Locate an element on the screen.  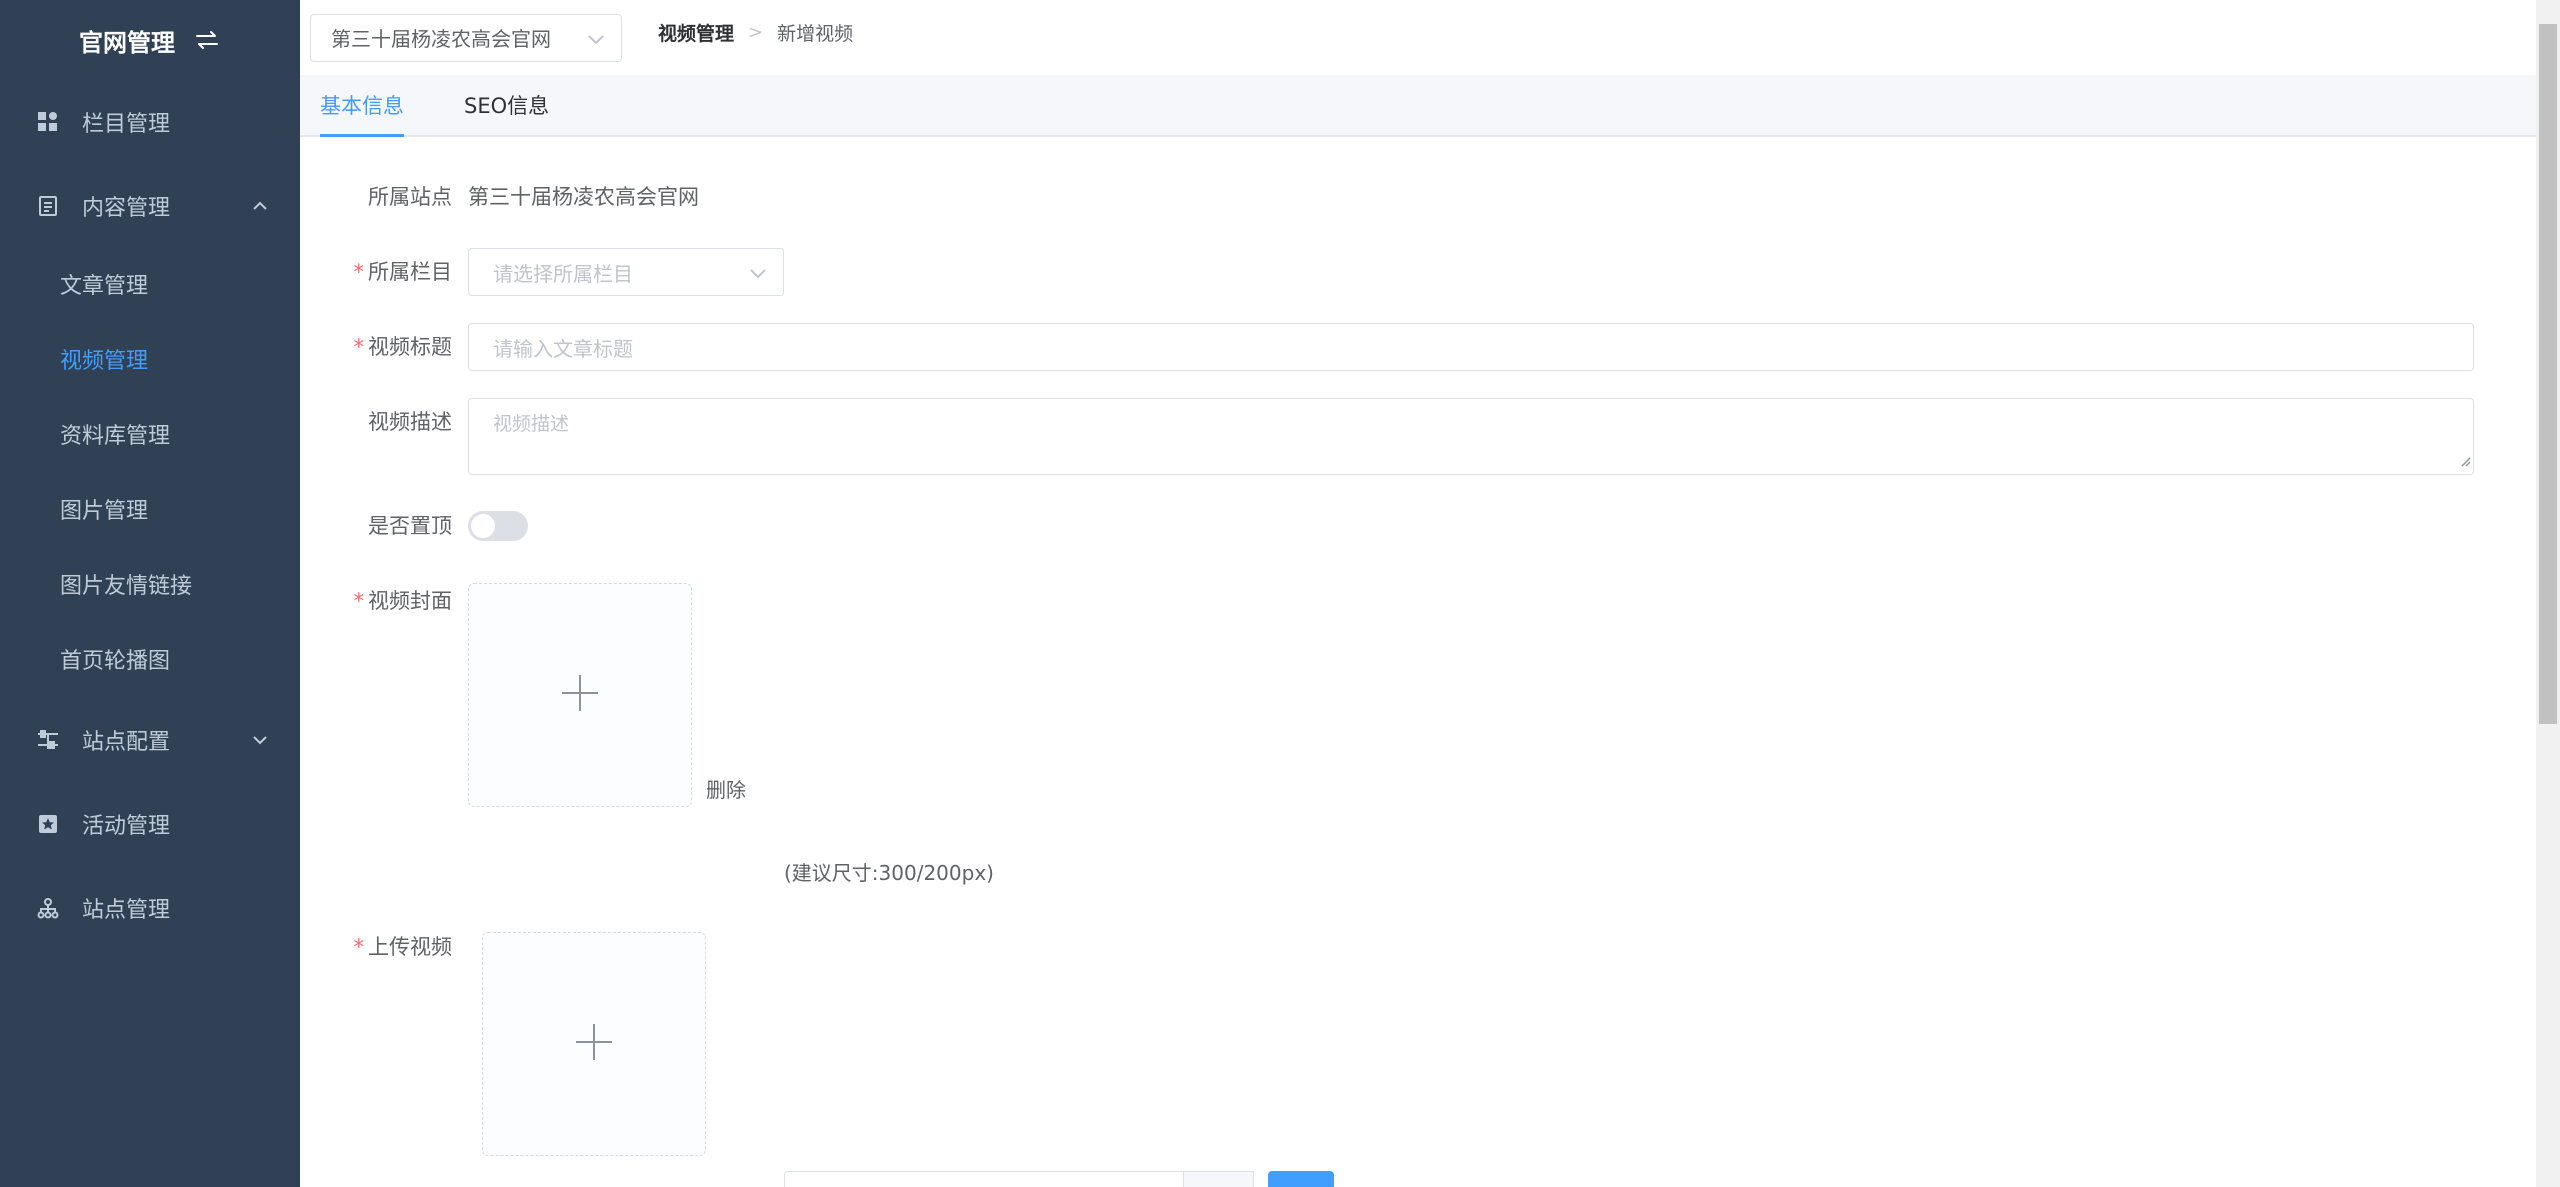
chevron-up-icon is located at coordinates (260, 206).